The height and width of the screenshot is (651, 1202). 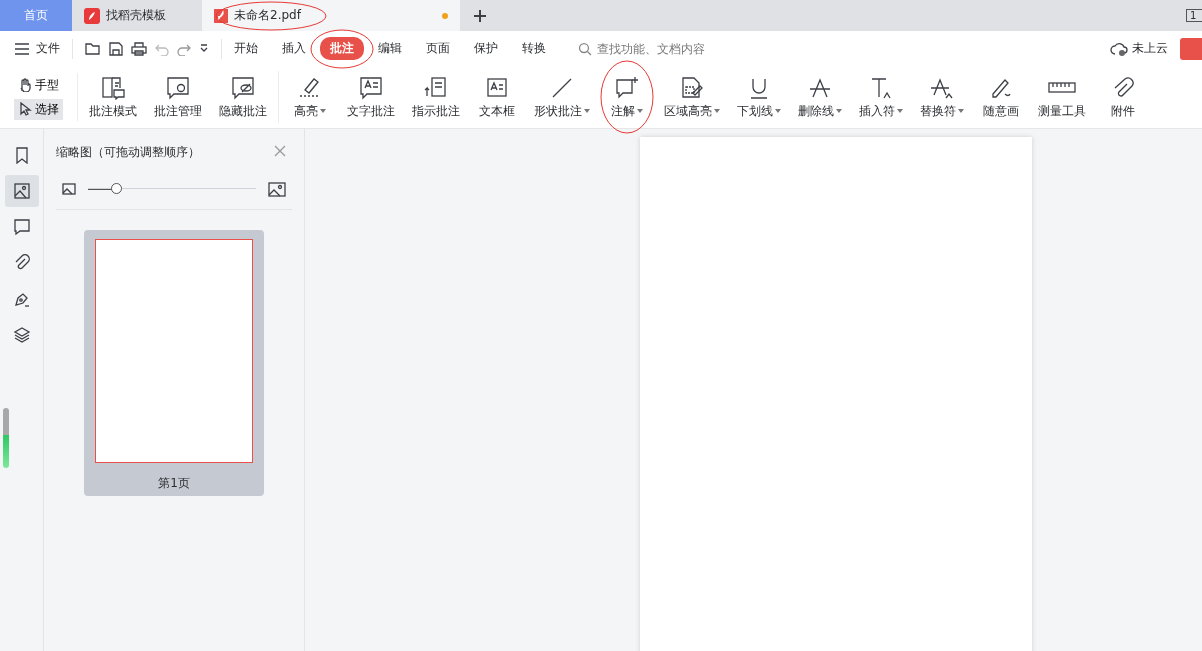 What do you see at coordinates (1139, 48) in the screenshot?
I see `cloud-status: 未上云` at bounding box center [1139, 48].